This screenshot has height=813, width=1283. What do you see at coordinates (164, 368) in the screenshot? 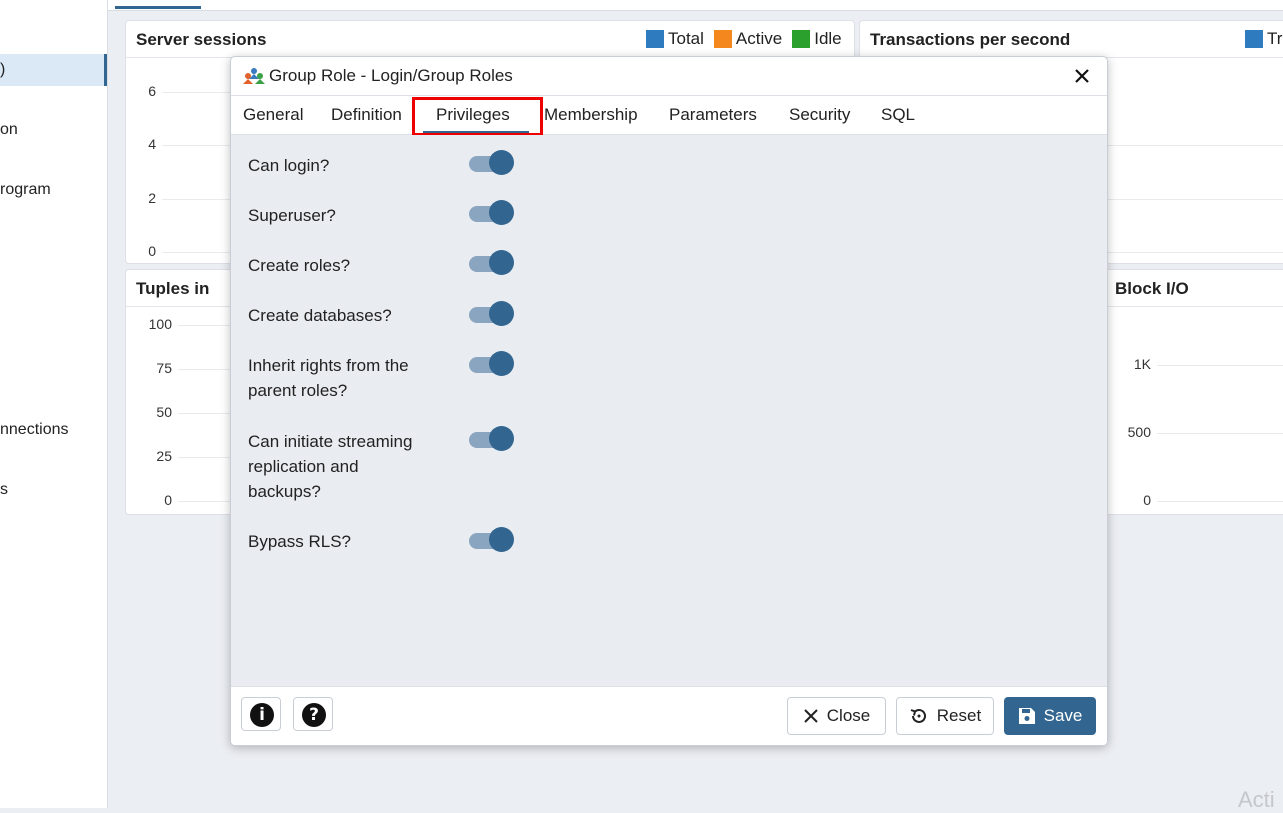
I see `y-tick-label: 75` at bounding box center [164, 368].